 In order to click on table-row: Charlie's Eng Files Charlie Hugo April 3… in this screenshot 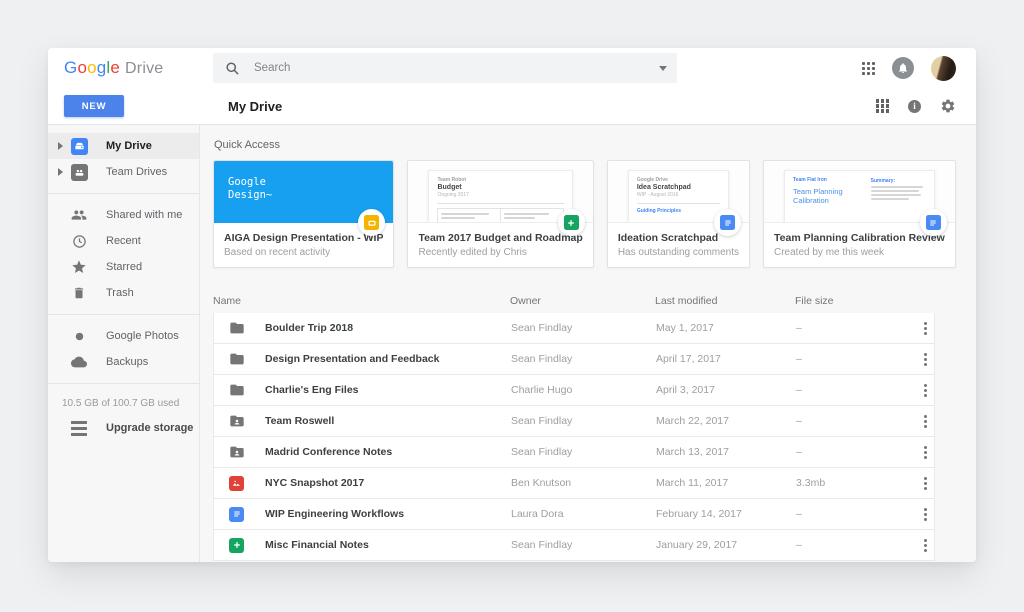, I will do `click(574, 390)`.